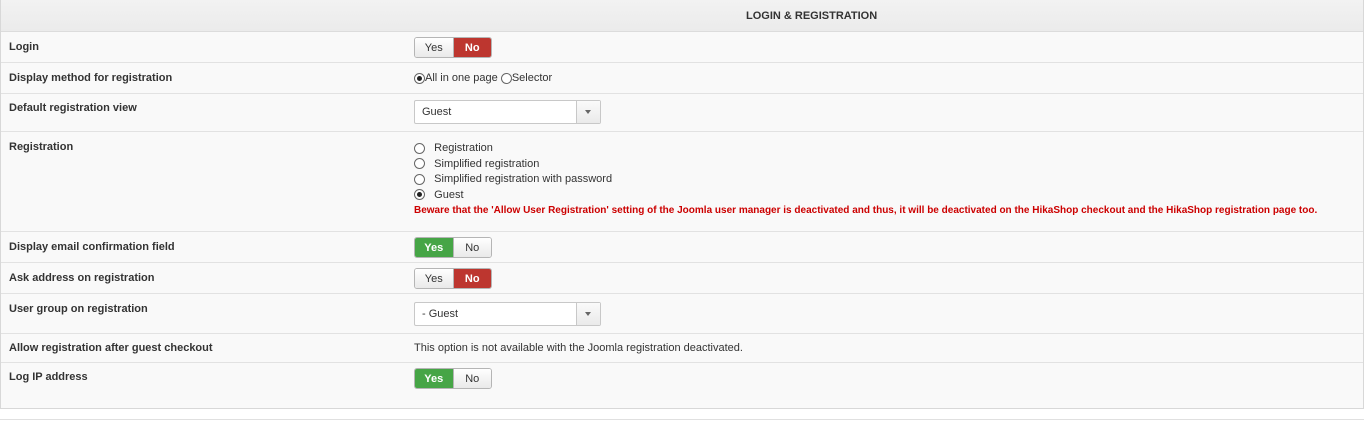 The width and height of the screenshot is (1364, 421). What do you see at coordinates (419, 148) in the screenshot?
I see `radio-registration` at bounding box center [419, 148].